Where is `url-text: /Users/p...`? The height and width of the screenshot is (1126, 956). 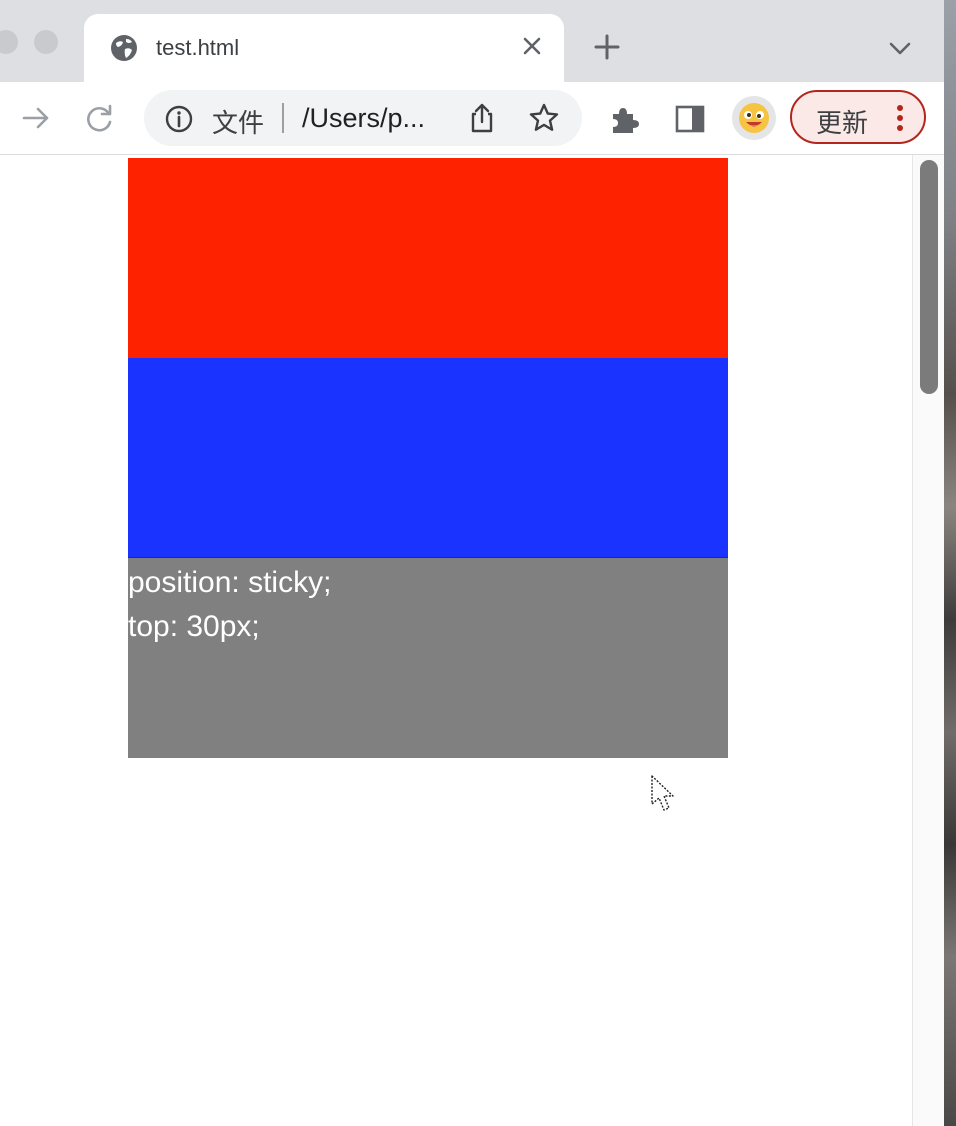
url-text: /Users/p... is located at coordinates (363, 118).